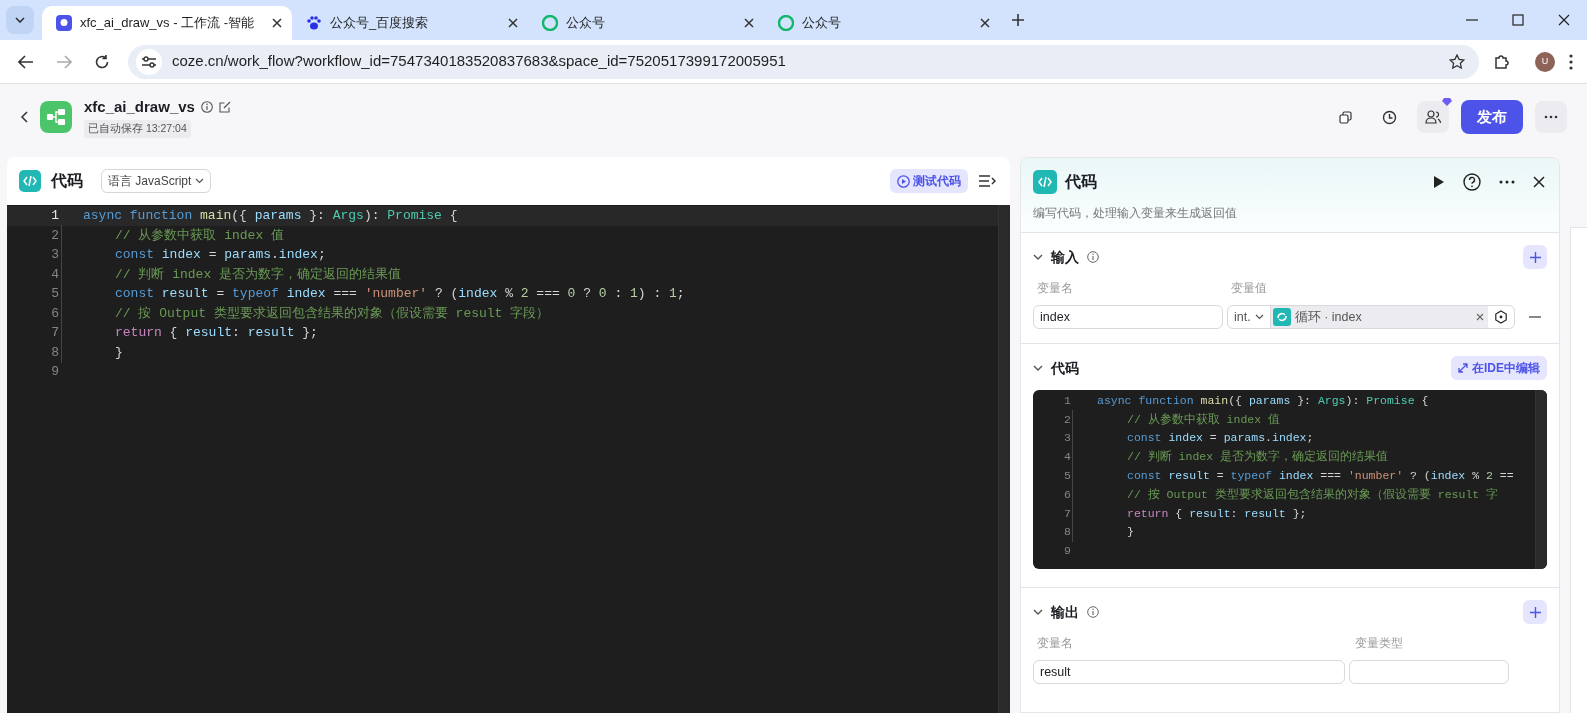 This screenshot has width=1587, height=713. I want to click on collaborators-button, so click(1433, 117).